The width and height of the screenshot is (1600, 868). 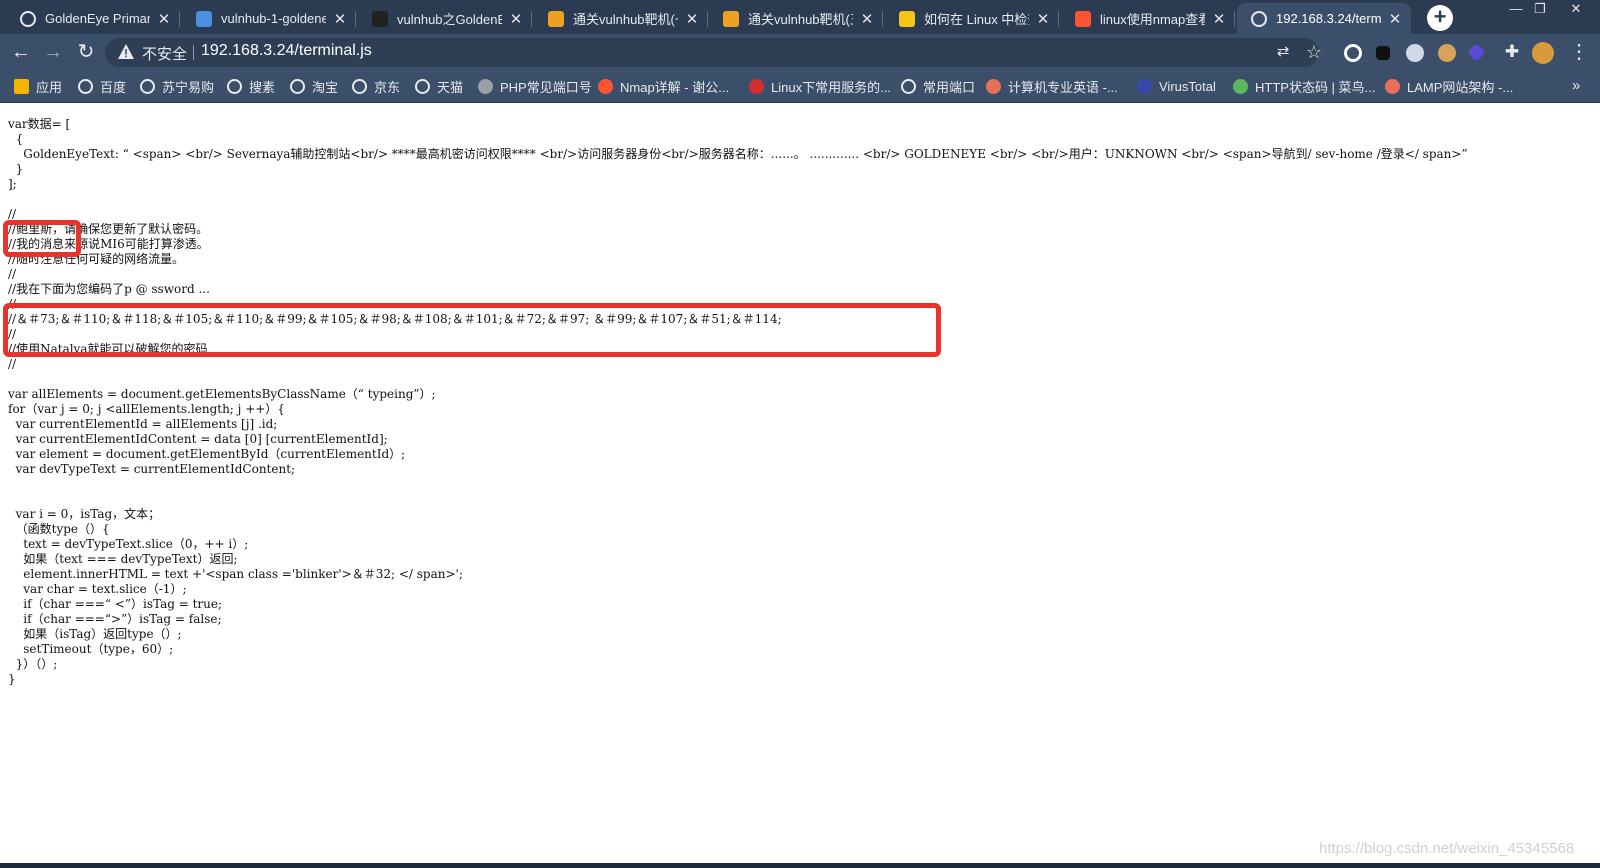 What do you see at coordinates (380, 18) in the screenshot?
I see `github-icon` at bounding box center [380, 18].